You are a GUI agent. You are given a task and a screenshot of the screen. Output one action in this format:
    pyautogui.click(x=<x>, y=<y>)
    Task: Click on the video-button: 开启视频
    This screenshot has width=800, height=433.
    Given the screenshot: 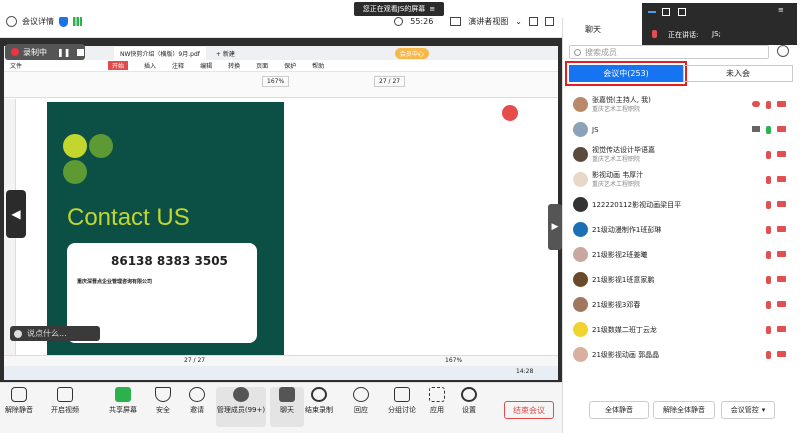 What is the action you would take?
    pyautogui.click(x=65, y=401)
    